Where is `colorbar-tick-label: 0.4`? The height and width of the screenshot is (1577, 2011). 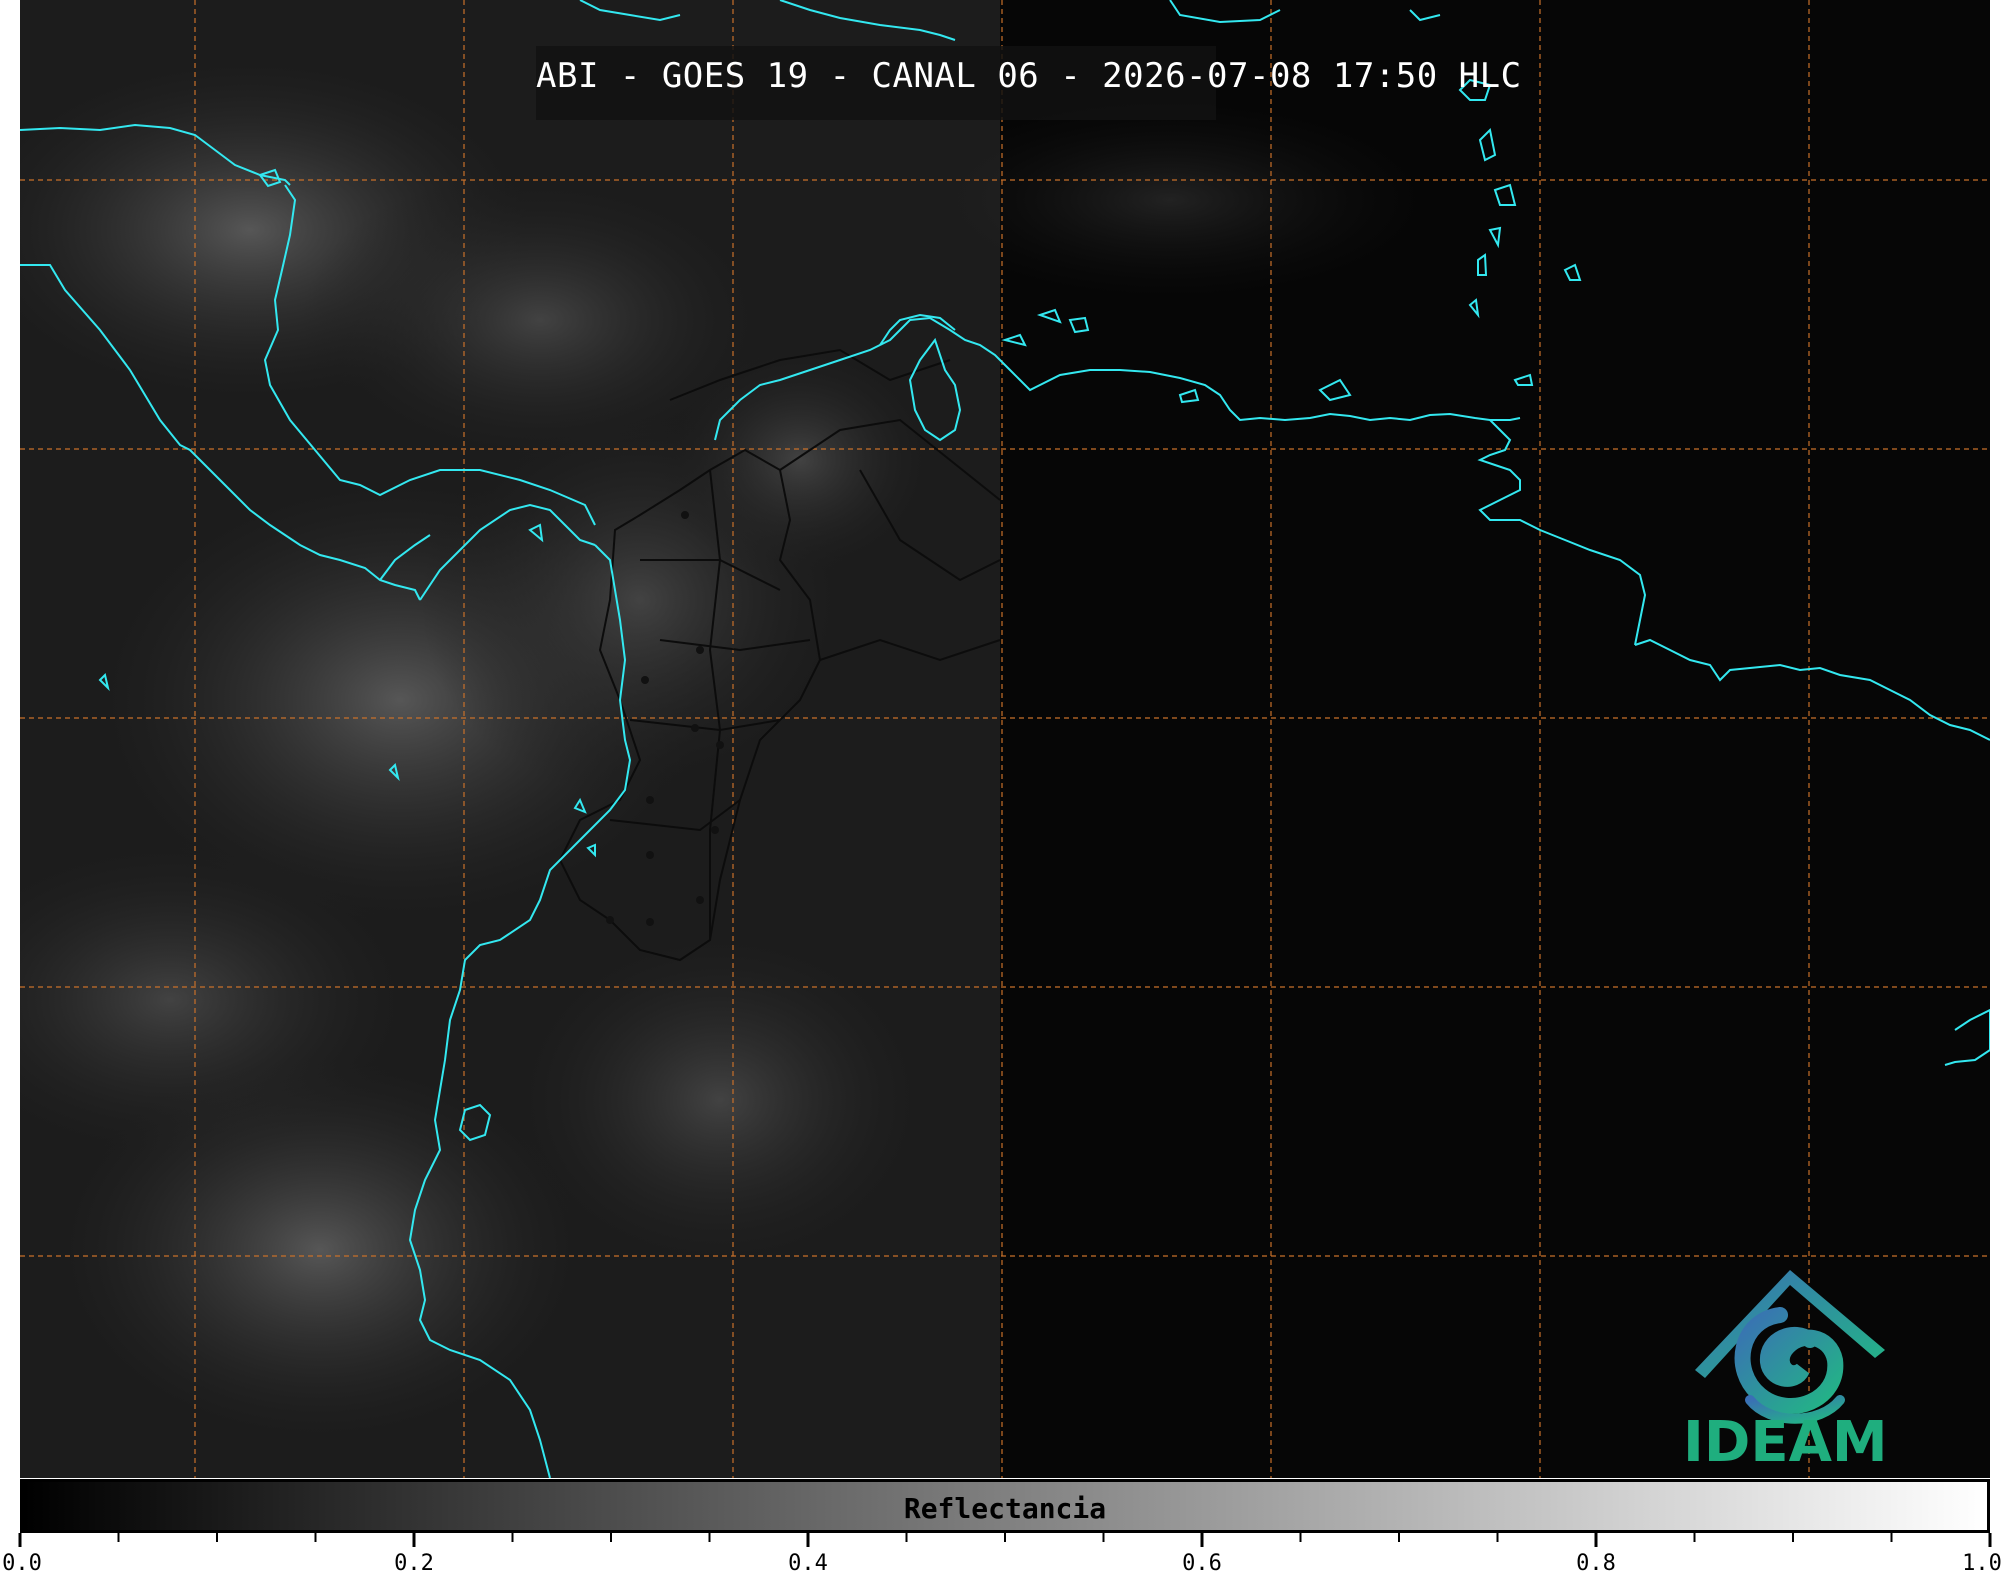 colorbar-tick-label: 0.4 is located at coordinates (808, 1563).